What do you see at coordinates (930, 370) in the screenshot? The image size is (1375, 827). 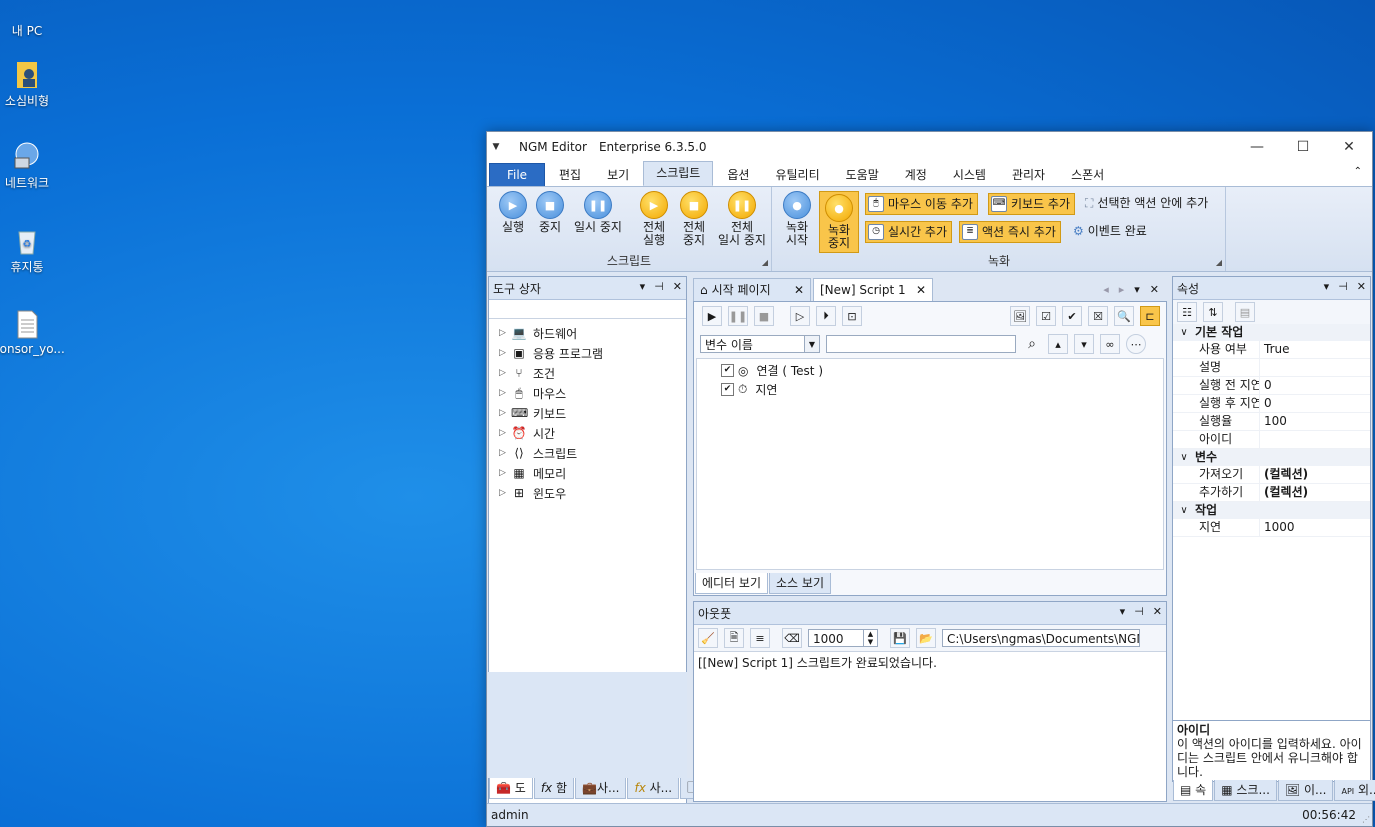 I see `action-row-connect: ✔ ◎ 연결 ( Test )` at bounding box center [930, 370].